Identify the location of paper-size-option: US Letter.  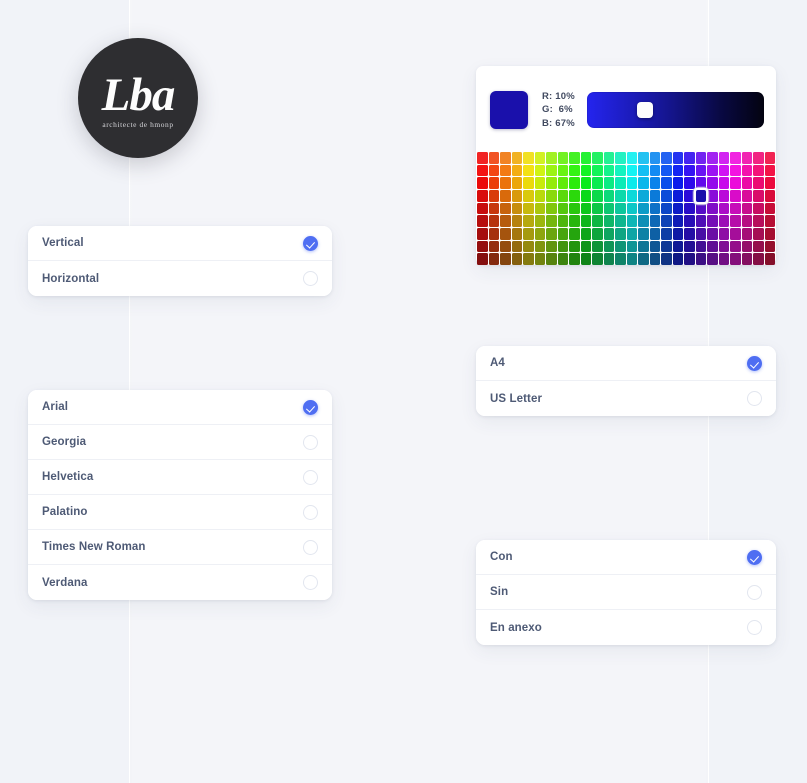
(626, 398).